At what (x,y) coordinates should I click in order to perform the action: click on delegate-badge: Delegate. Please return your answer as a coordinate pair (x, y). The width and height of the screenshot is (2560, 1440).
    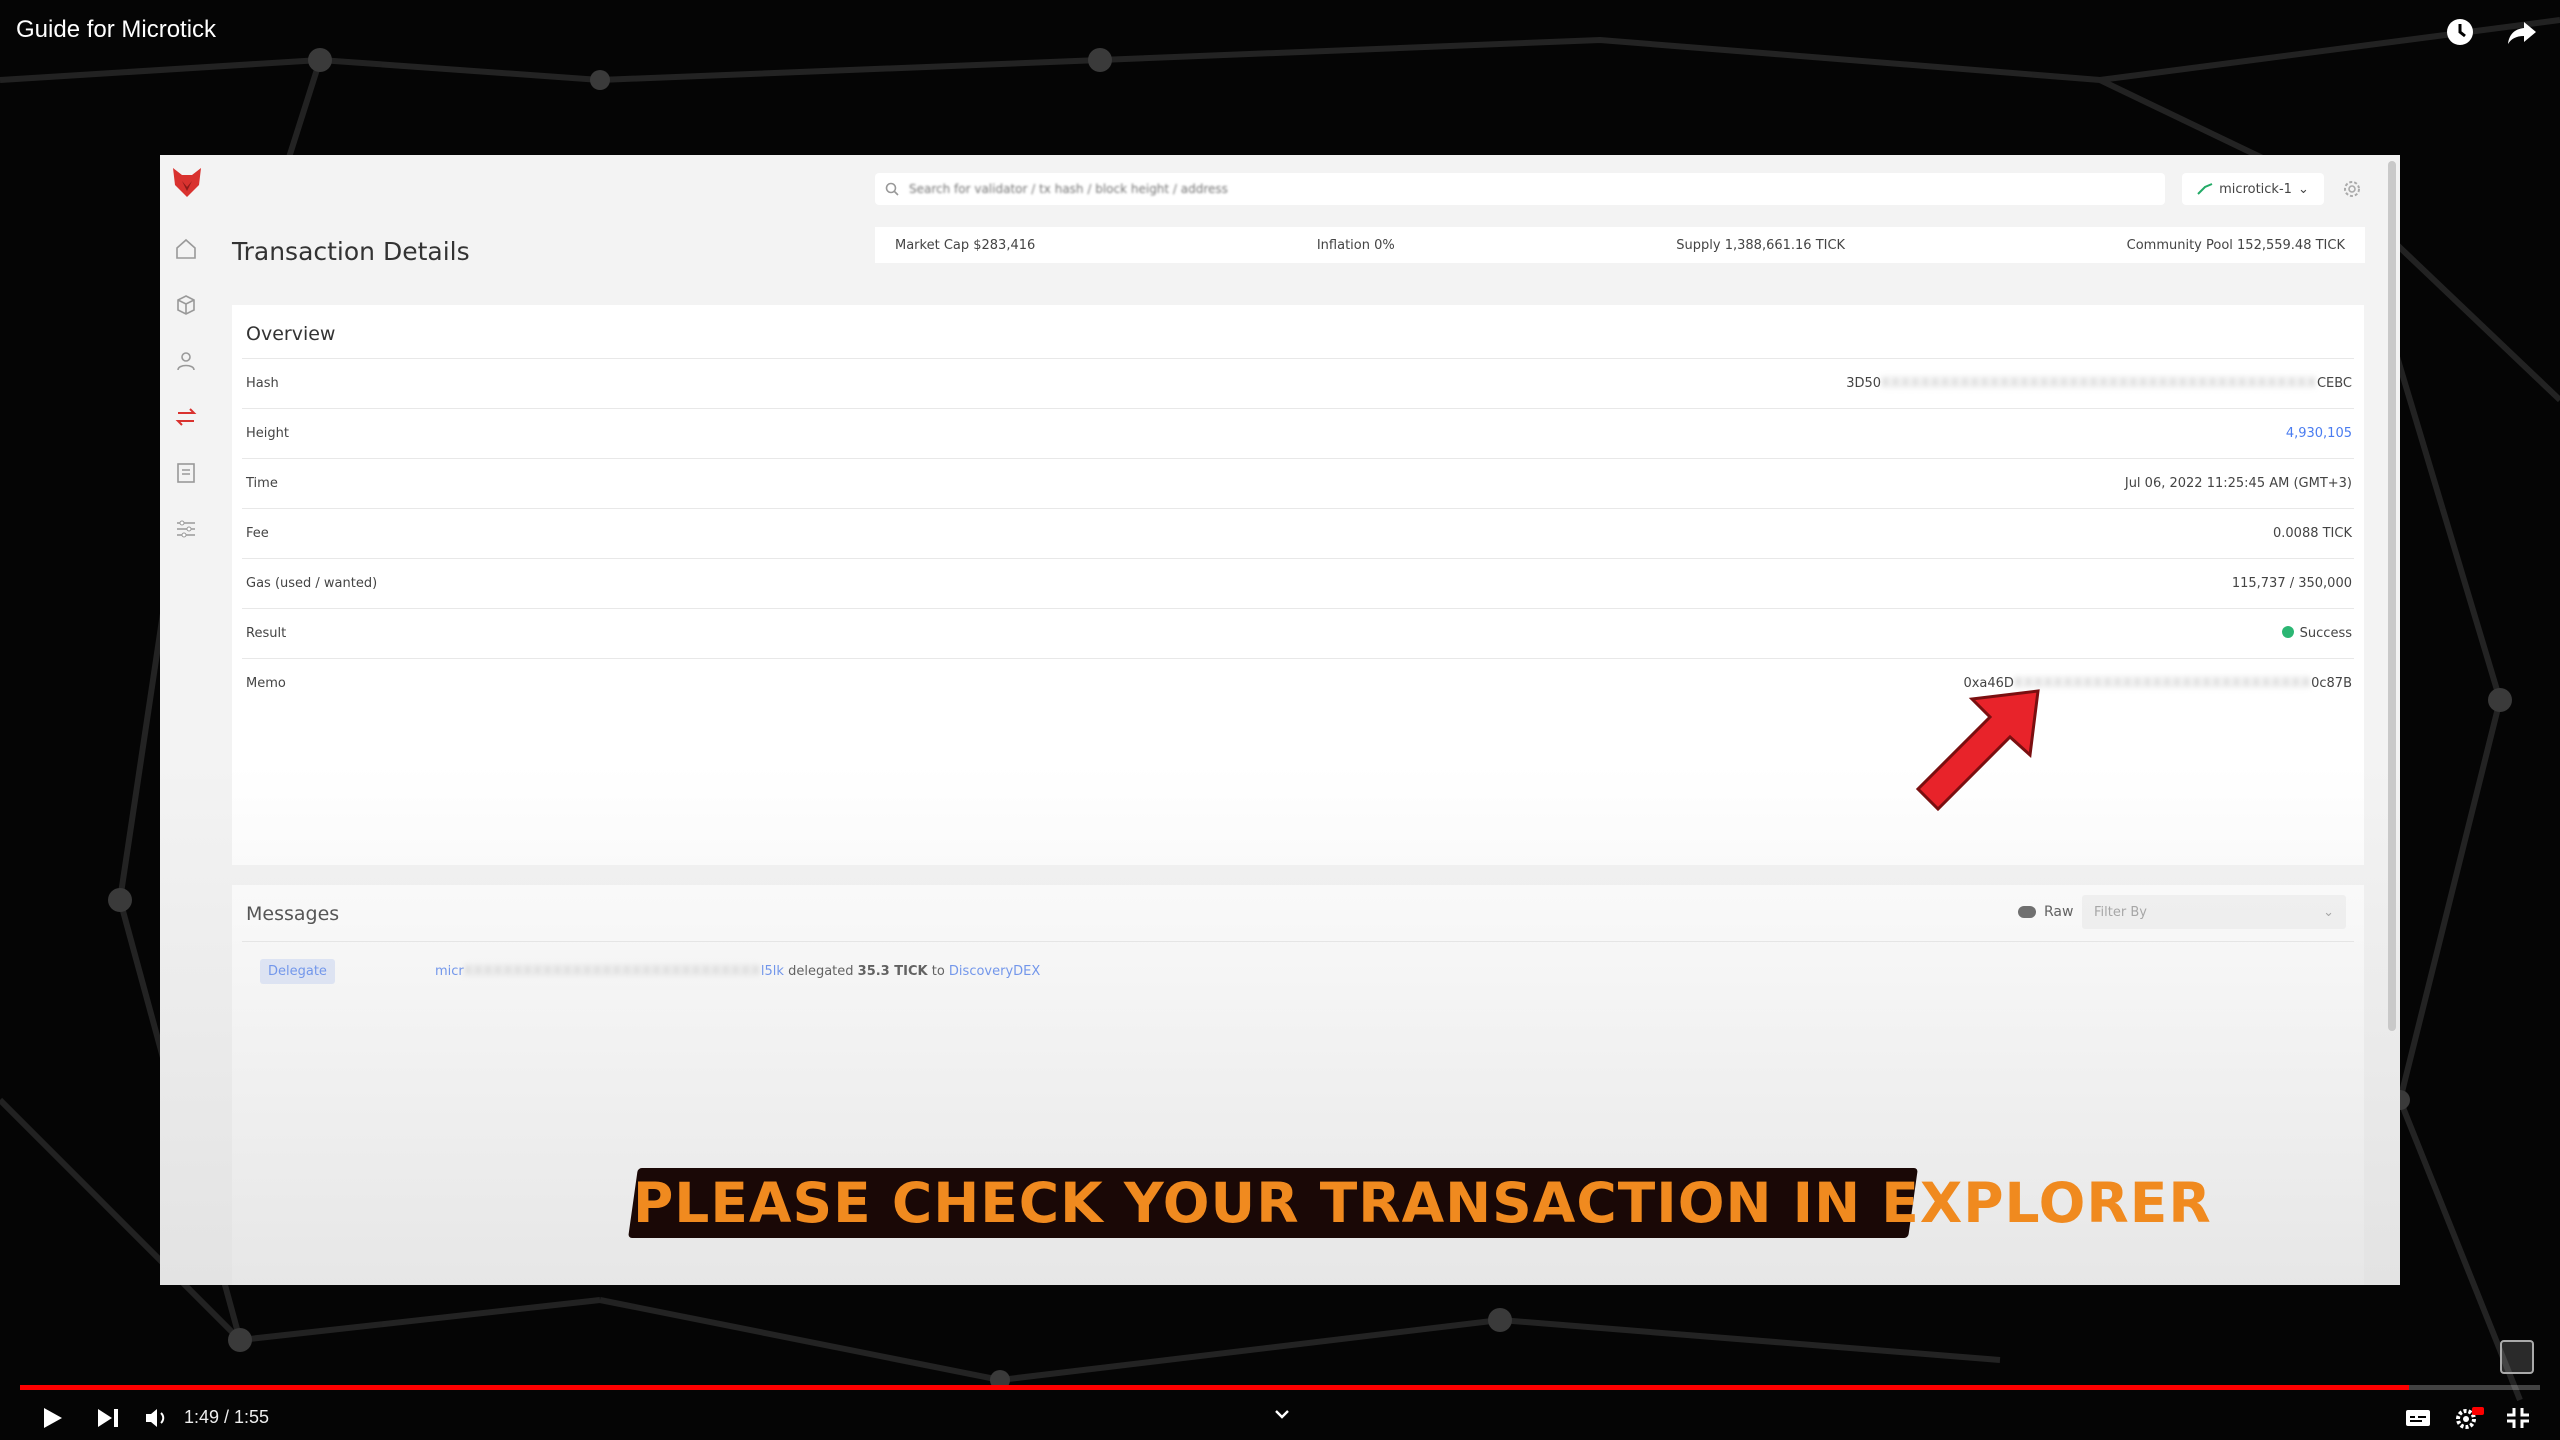
    Looking at the image, I should click on (297, 971).